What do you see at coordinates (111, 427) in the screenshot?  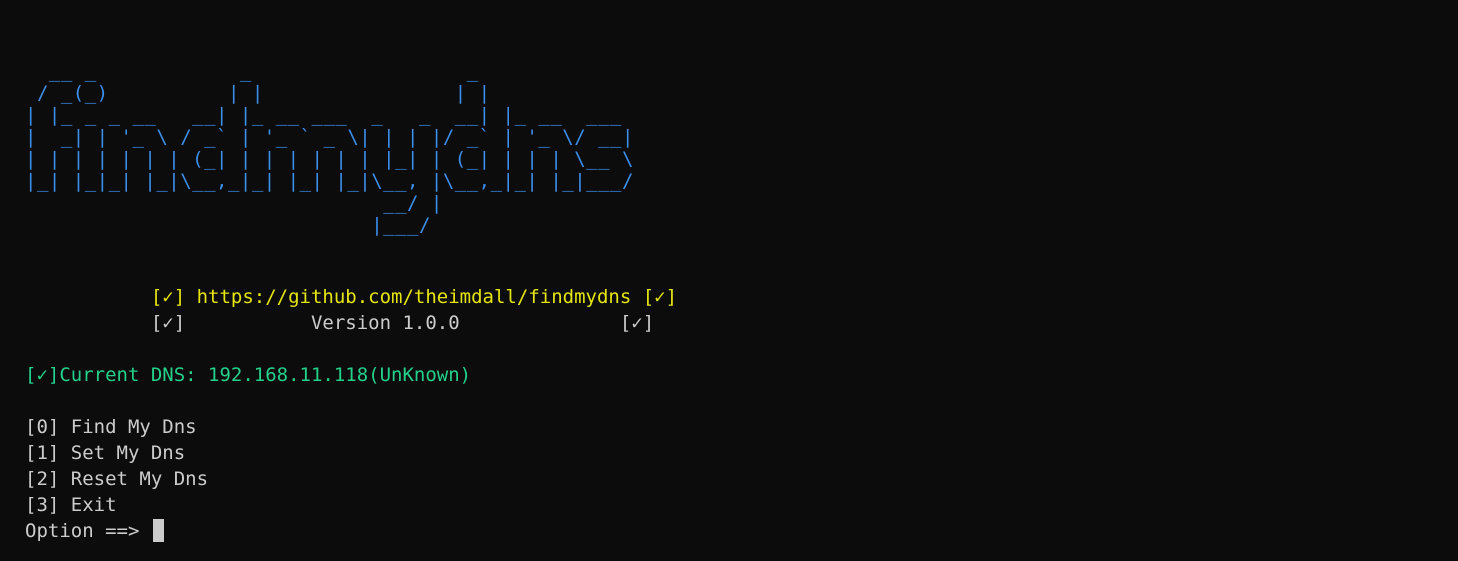 I see `menu-item-find-dns: [0] Find My Dns` at bounding box center [111, 427].